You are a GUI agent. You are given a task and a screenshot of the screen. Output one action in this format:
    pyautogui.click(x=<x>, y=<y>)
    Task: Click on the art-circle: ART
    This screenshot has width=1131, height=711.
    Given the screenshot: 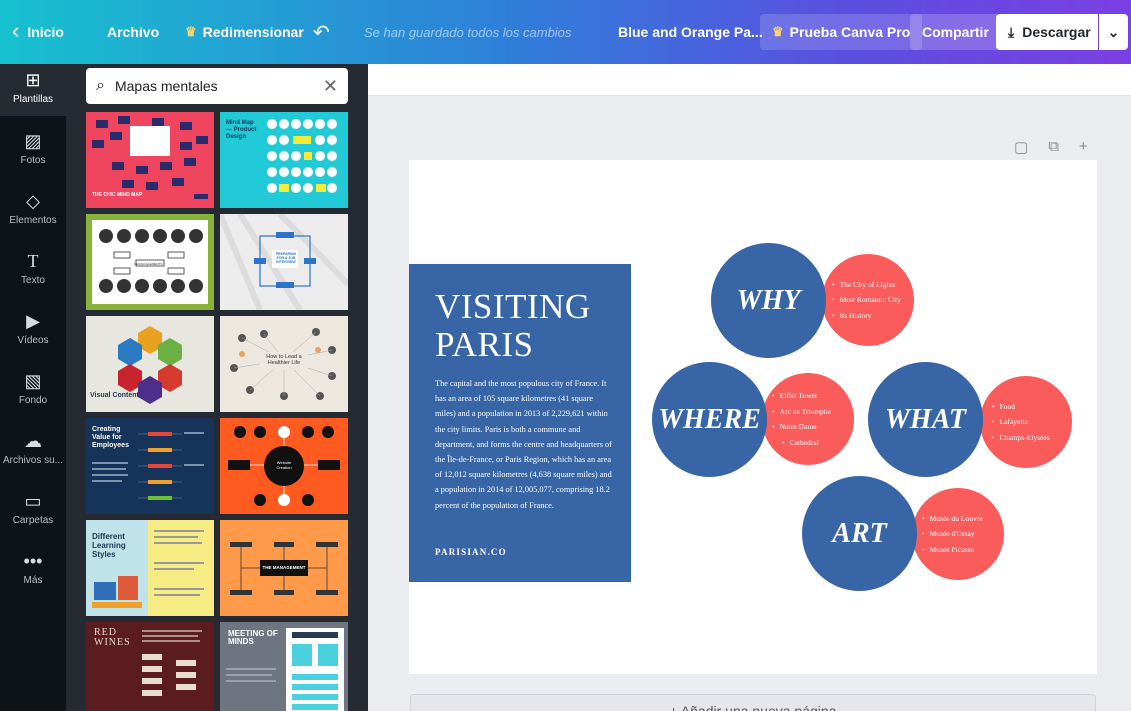 What is the action you would take?
    pyautogui.click(x=859, y=533)
    